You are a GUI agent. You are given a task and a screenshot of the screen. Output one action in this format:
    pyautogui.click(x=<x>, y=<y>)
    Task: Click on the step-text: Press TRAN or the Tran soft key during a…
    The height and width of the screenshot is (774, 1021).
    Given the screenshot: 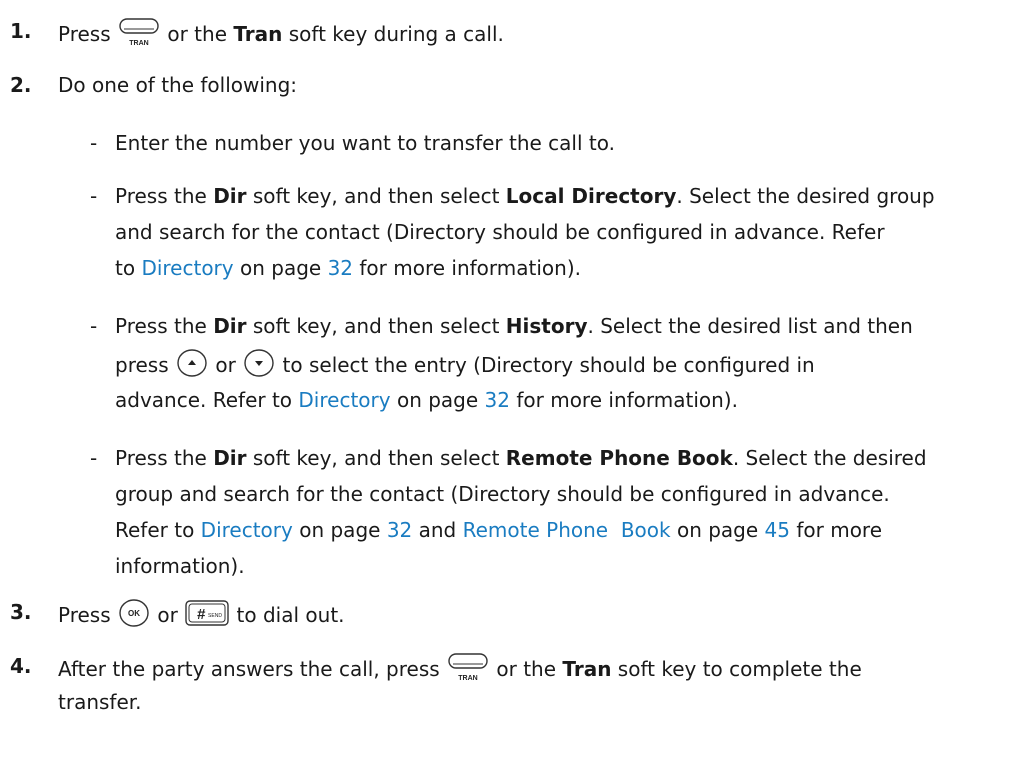 What is the action you would take?
    pyautogui.click(x=281, y=35)
    